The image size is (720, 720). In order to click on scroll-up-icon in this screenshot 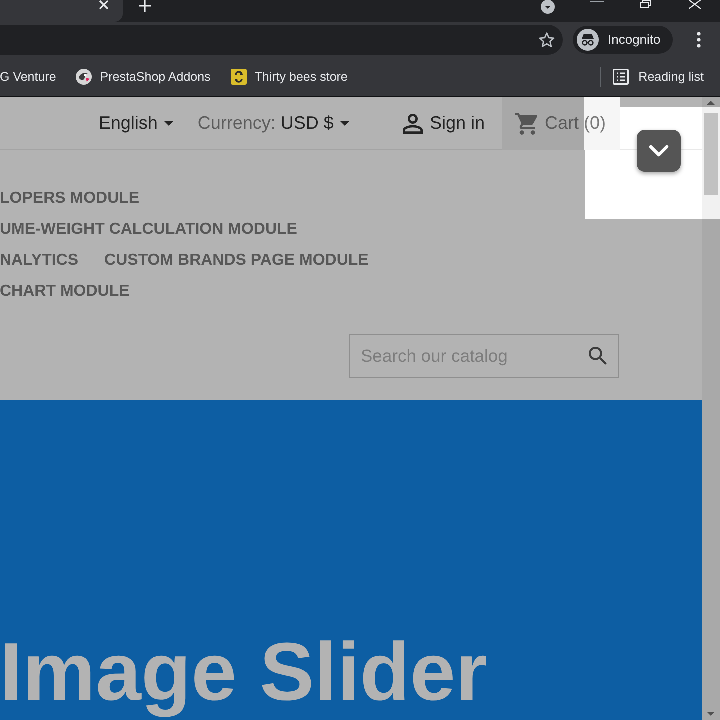, I will do `click(711, 103)`.